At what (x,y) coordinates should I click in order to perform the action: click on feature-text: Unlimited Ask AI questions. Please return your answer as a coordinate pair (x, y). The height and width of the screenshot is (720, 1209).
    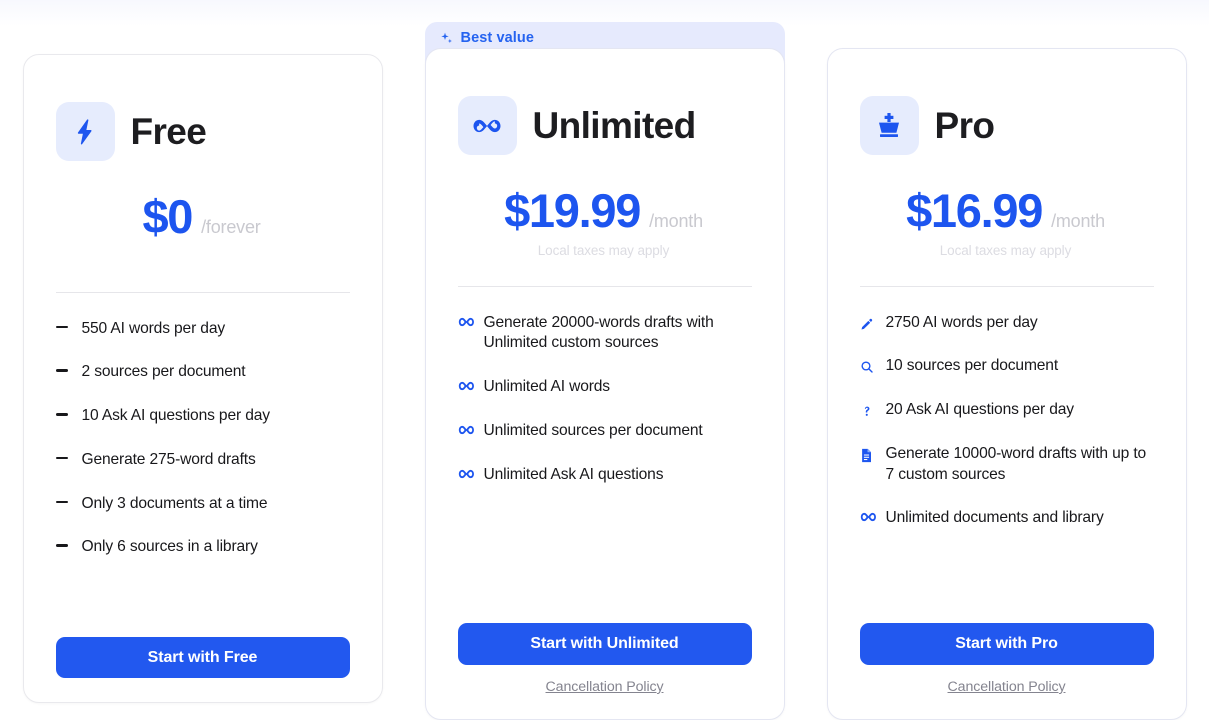
    Looking at the image, I should click on (573, 474).